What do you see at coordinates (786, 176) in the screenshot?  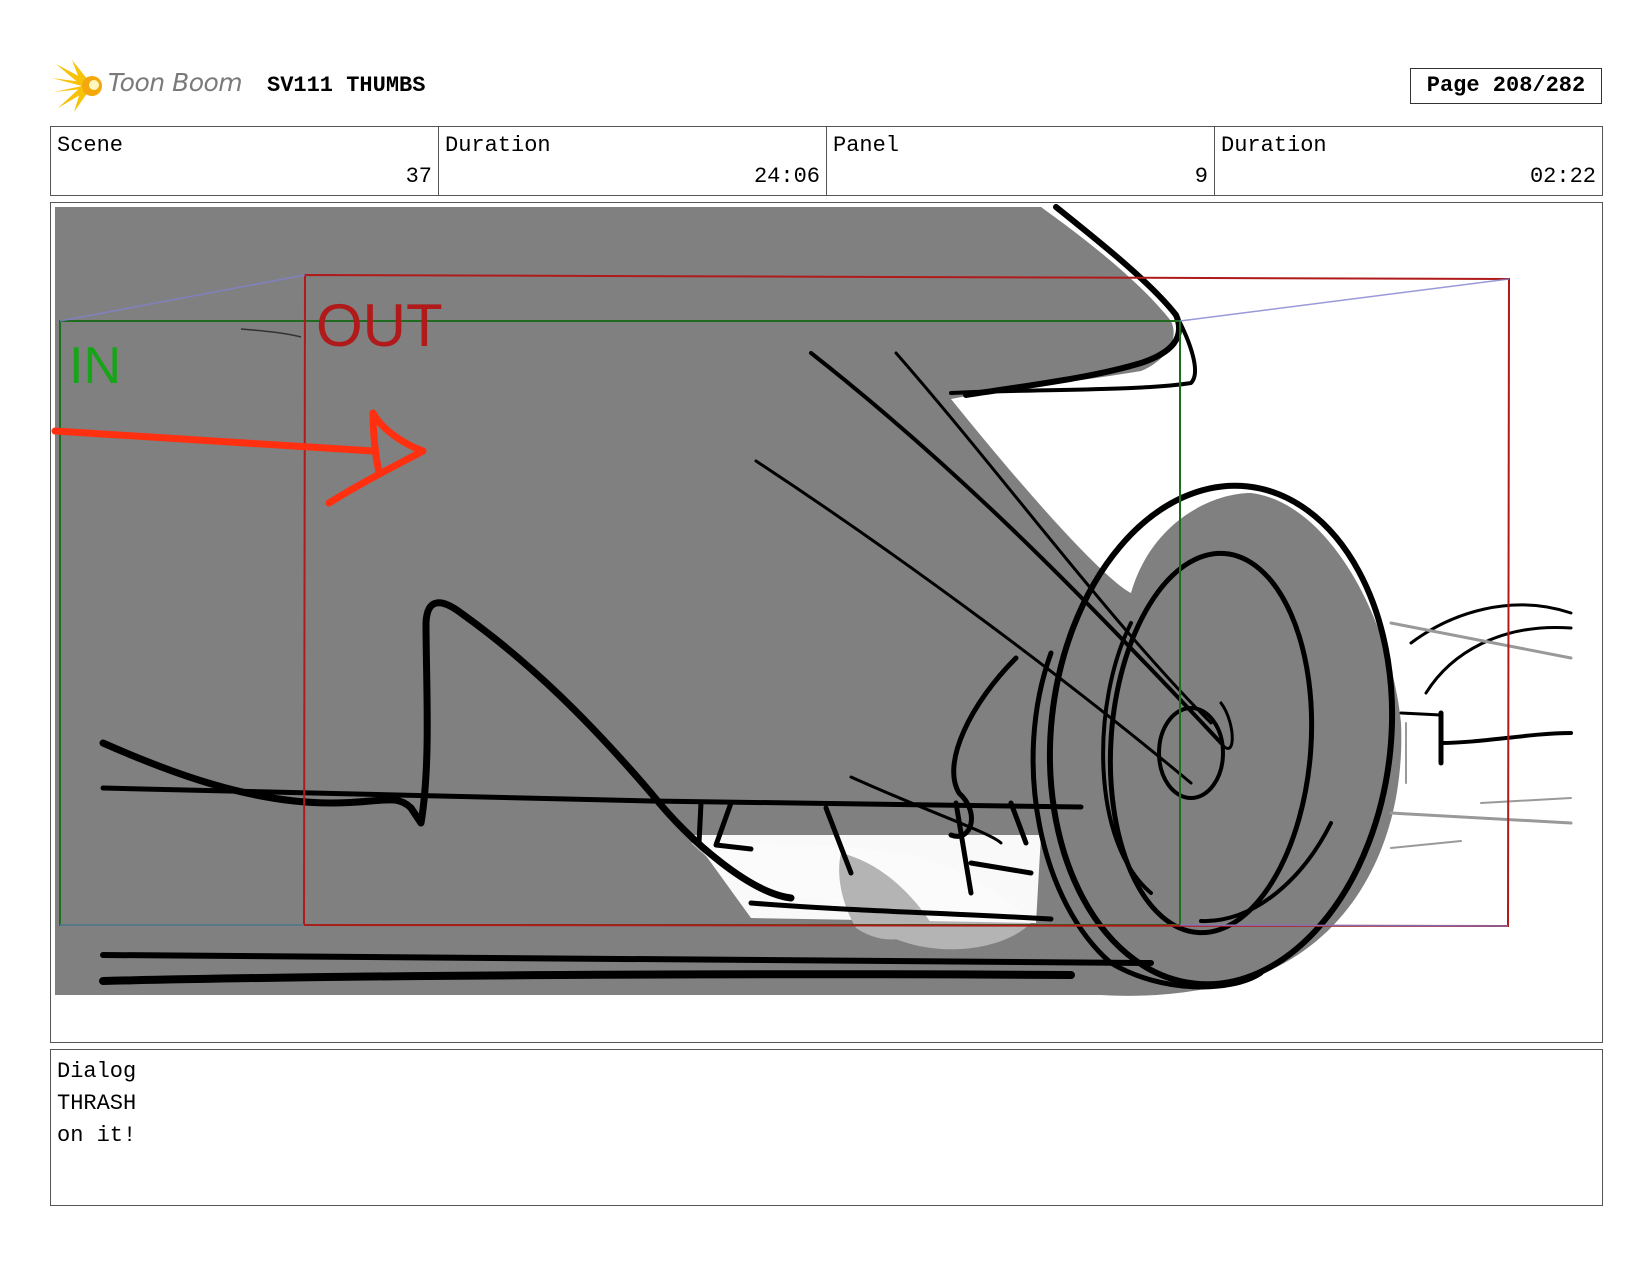 I see `scene-duration-value: 24:06` at bounding box center [786, 176].